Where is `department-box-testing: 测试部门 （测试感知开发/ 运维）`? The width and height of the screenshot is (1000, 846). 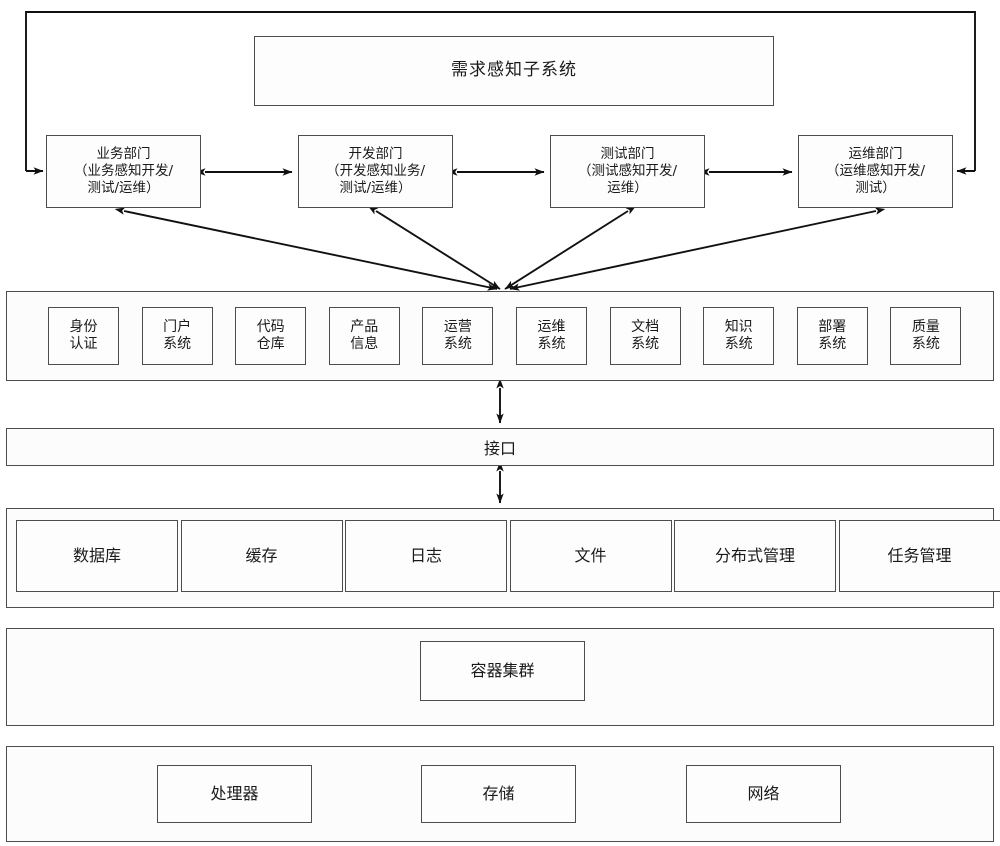 department-box-testing: 测试部门 （测试感知开发/ 运维） is located at coordinates (627, 171).